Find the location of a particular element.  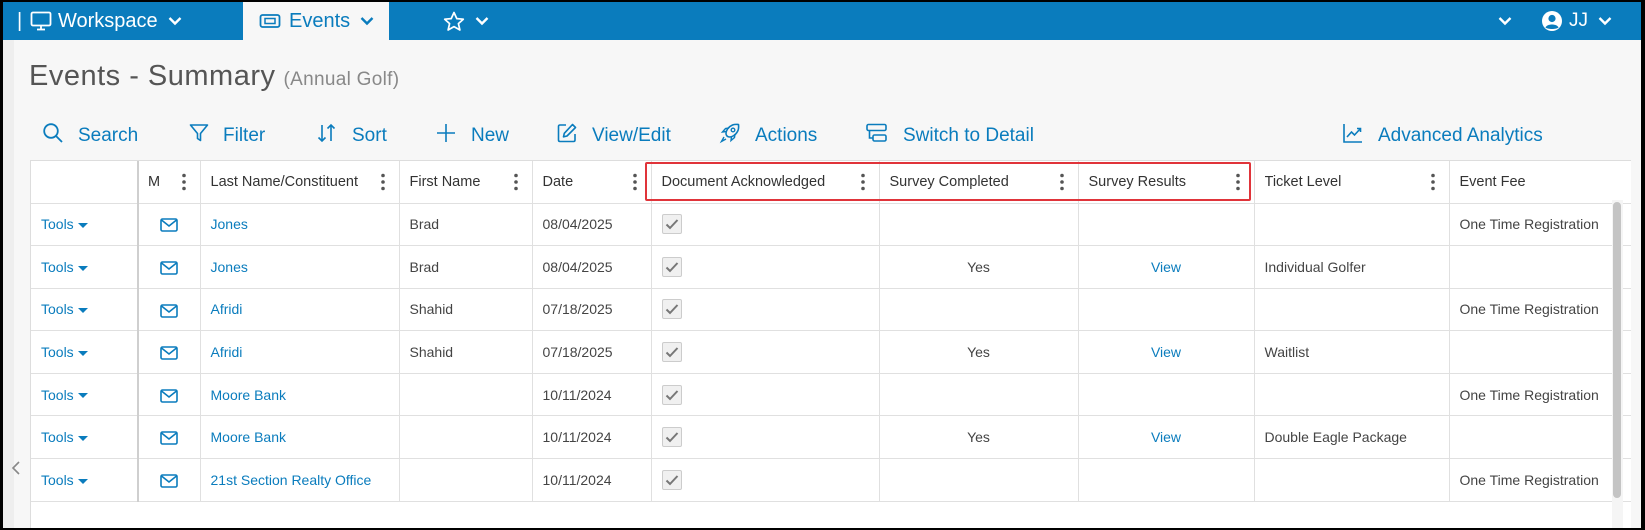

event-fee-cell is located at coordinates (1540, 352).